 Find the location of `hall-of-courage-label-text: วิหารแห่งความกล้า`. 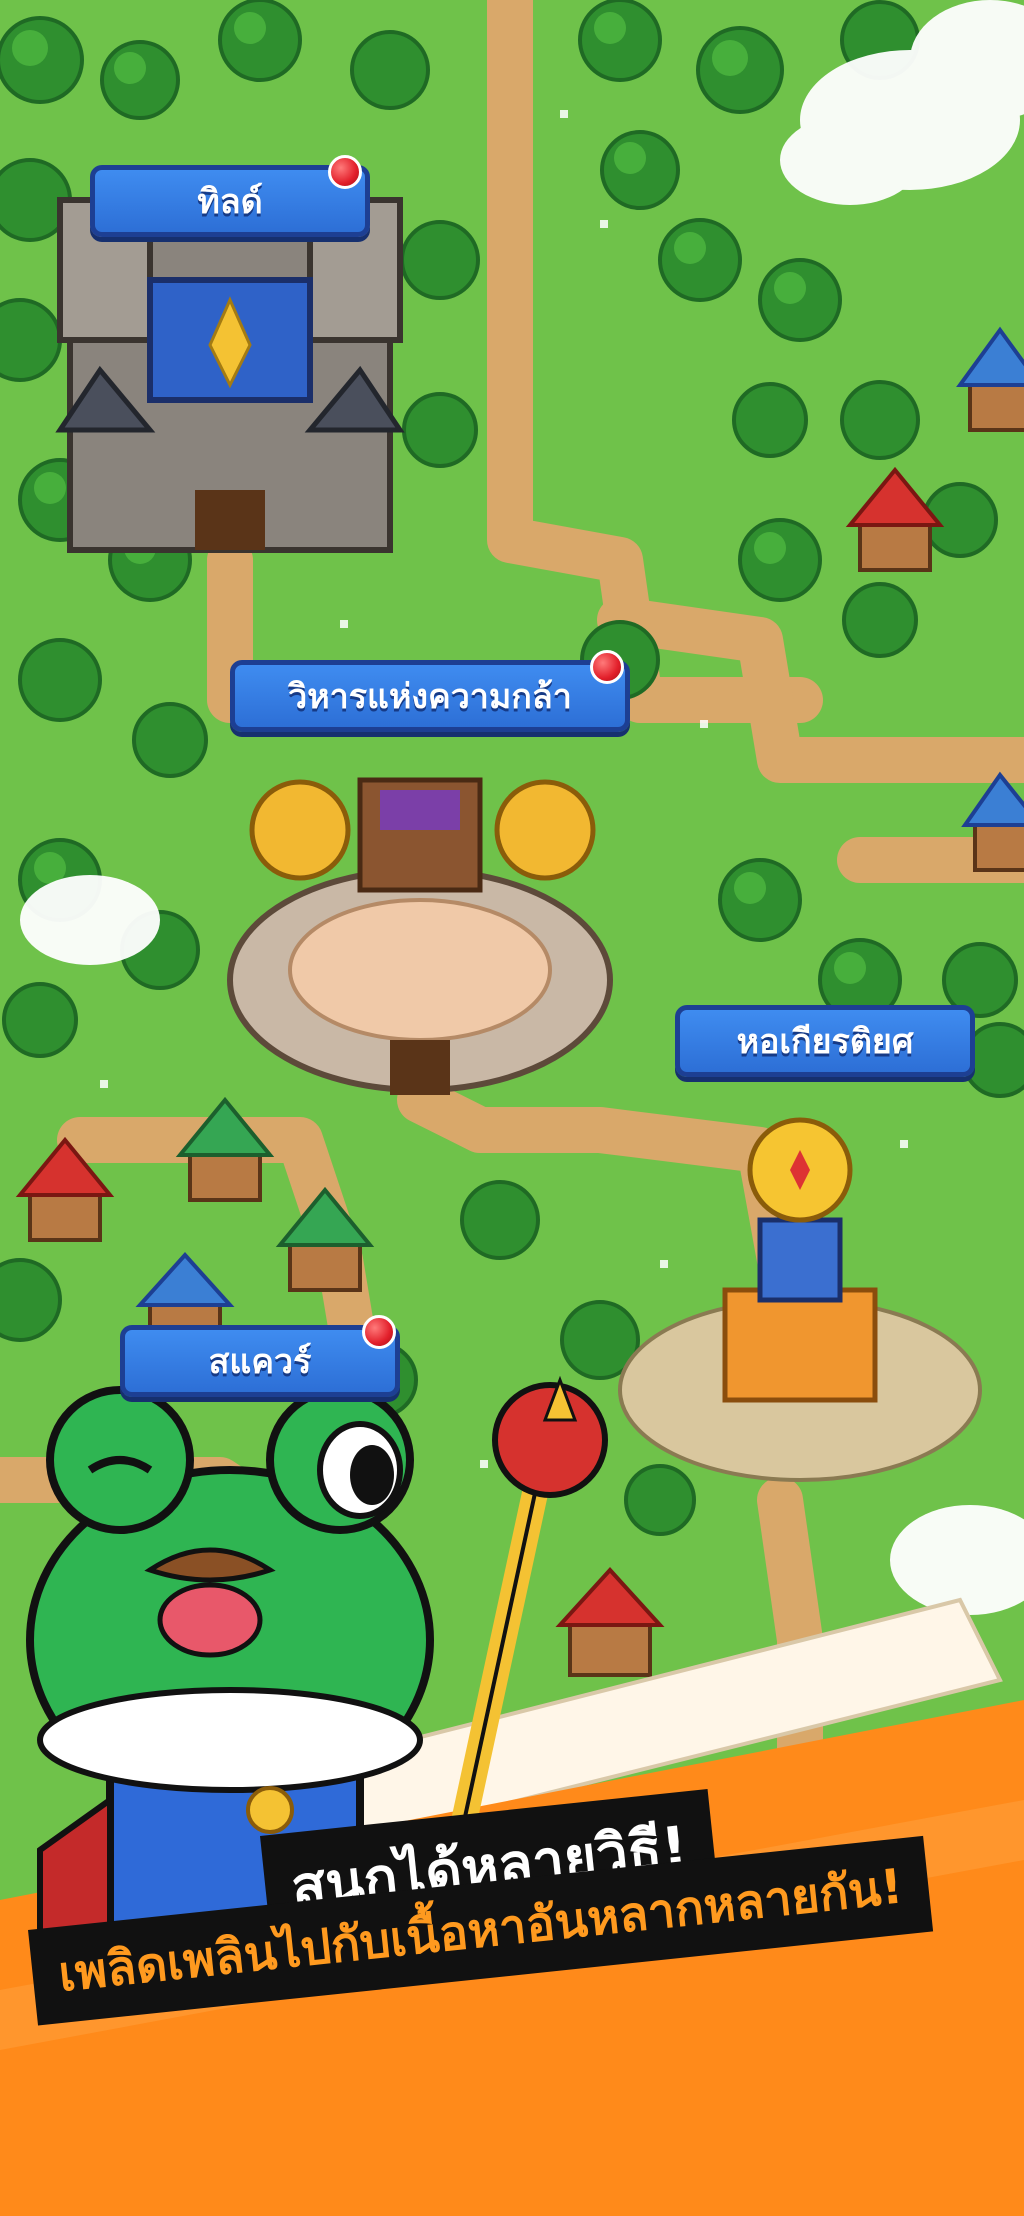

hall-of-courage-label-text: วิหารแห่งความกล้า is located at coordinates (430, 697).